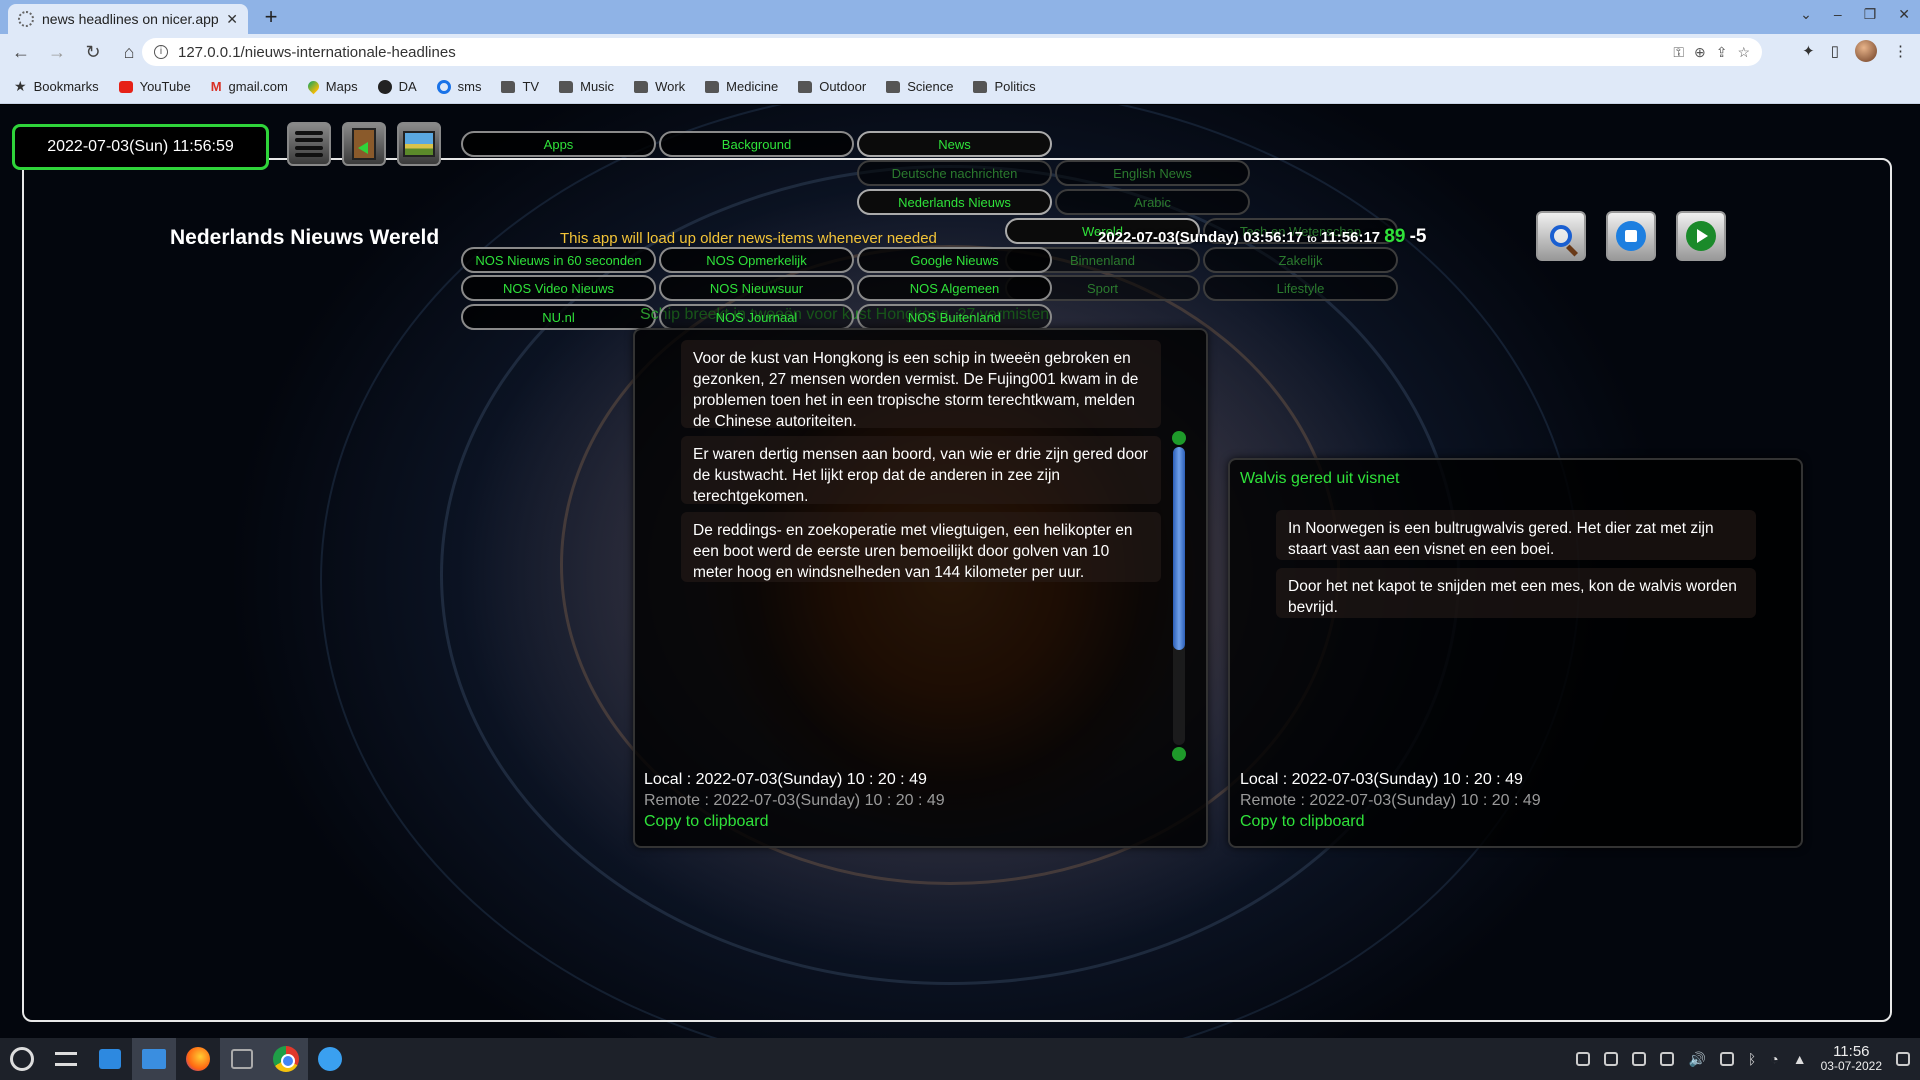  I want to click on terminal-button, so click(242, 1059).